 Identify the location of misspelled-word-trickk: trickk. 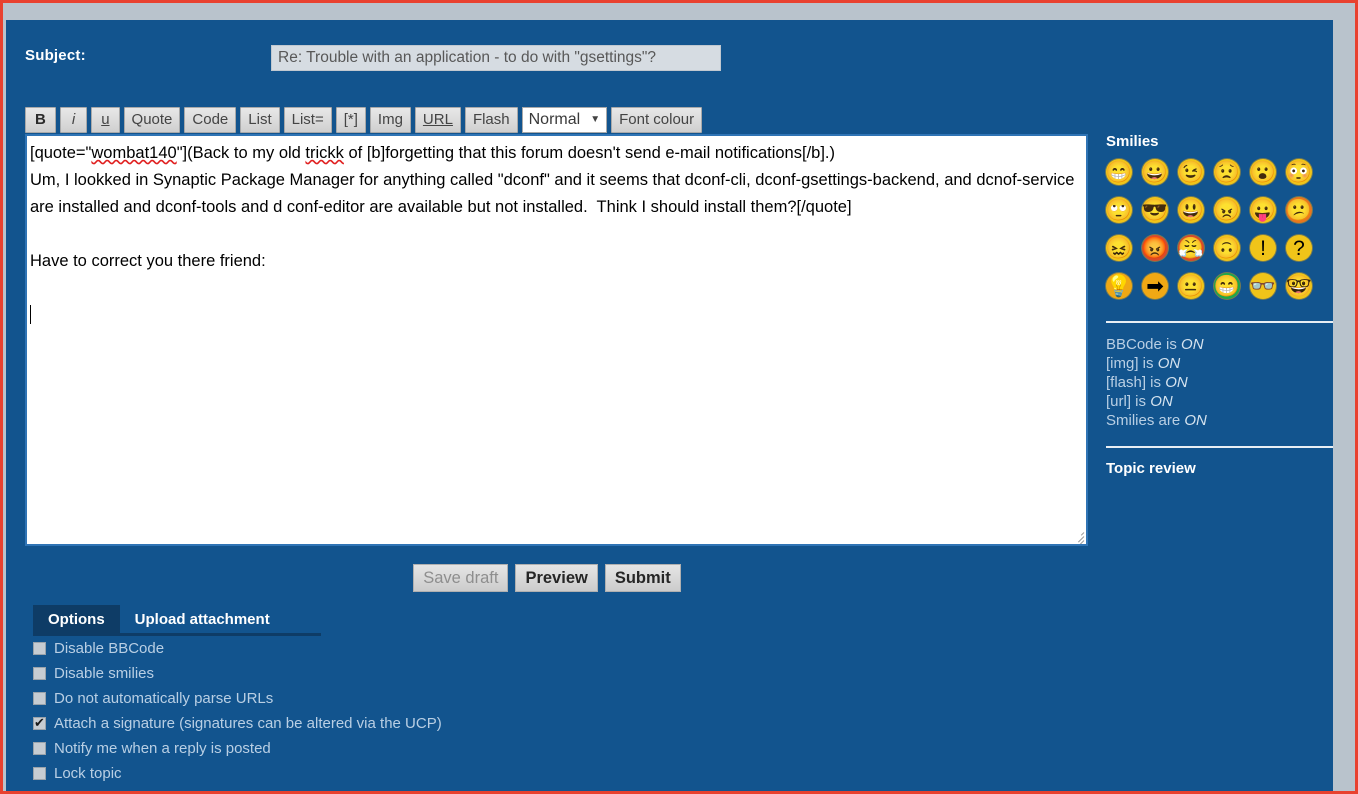
(324, 153).